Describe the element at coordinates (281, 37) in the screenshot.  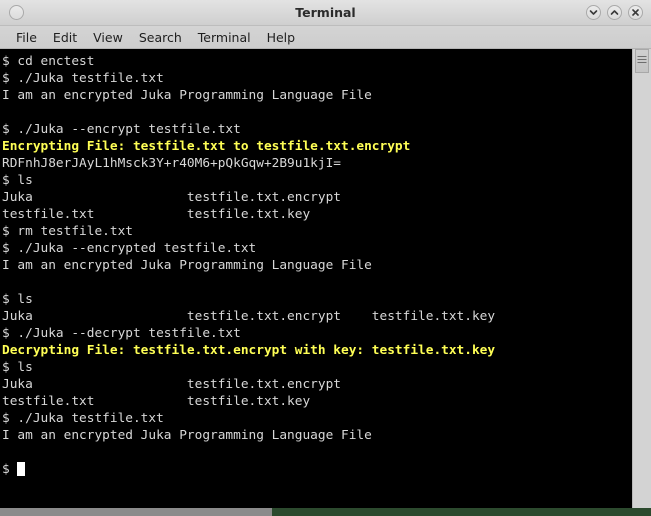
I see `menu-item-help: Help` at that location.